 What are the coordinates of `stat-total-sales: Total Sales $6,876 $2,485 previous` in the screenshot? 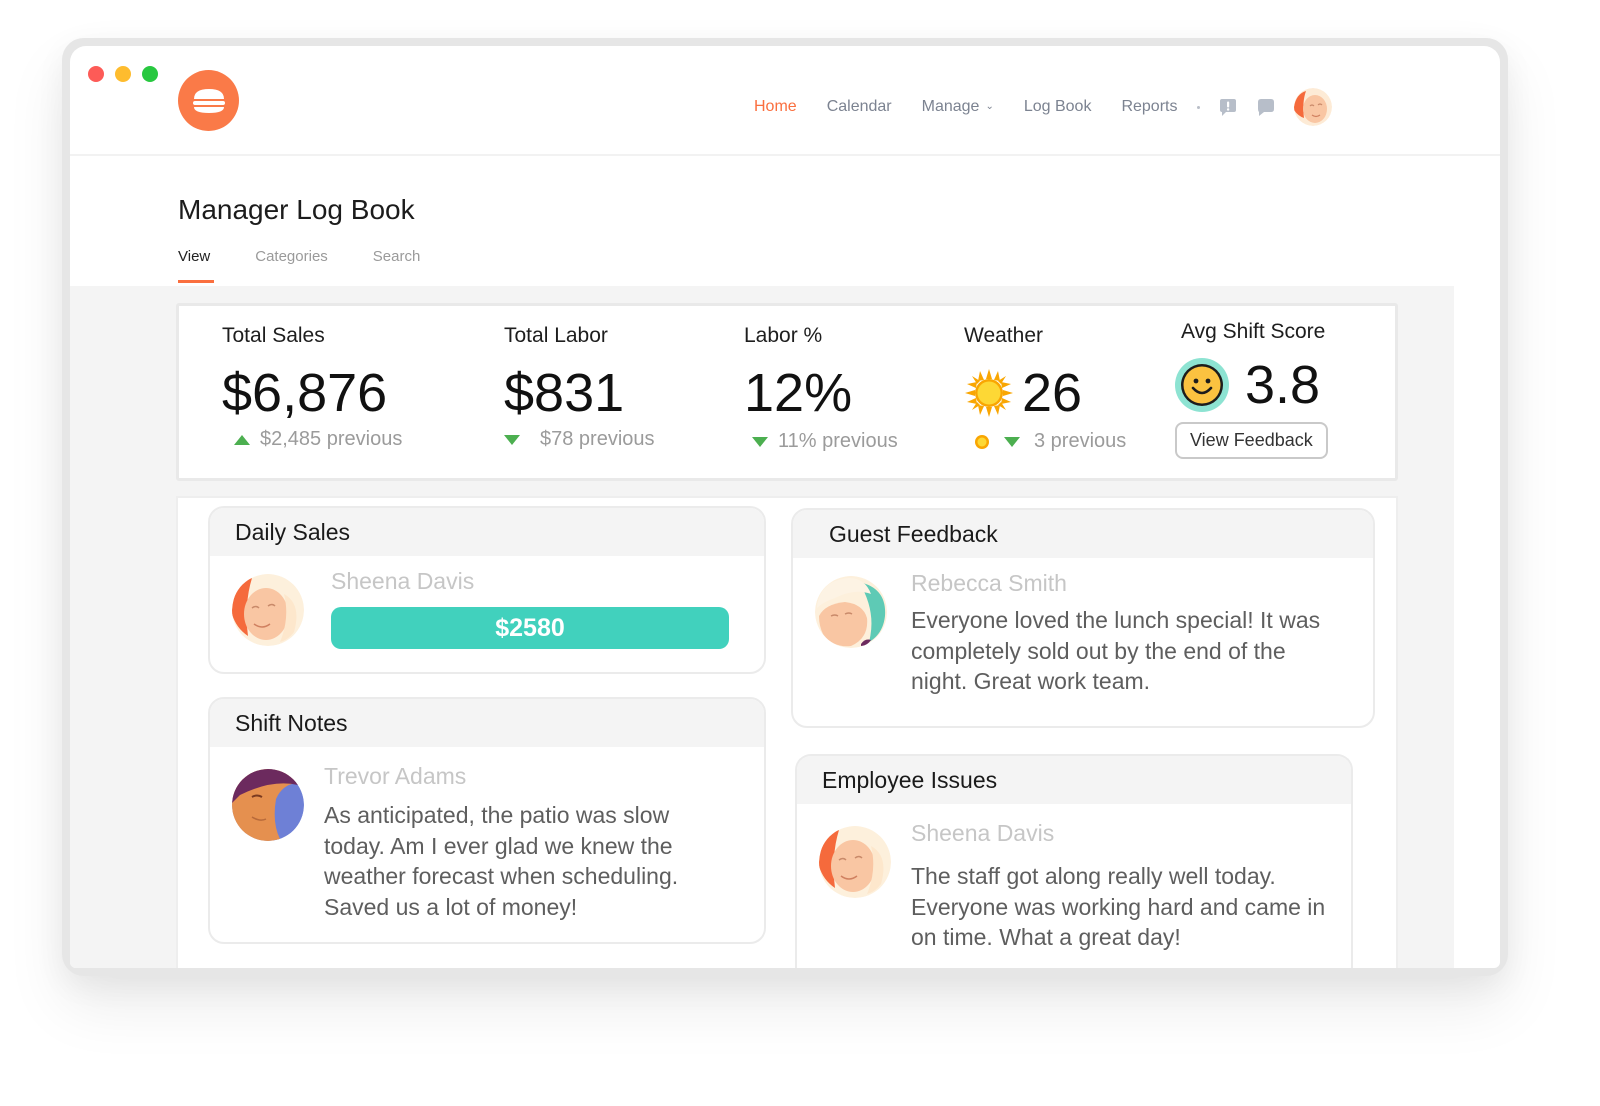 It's located at (312, 387).